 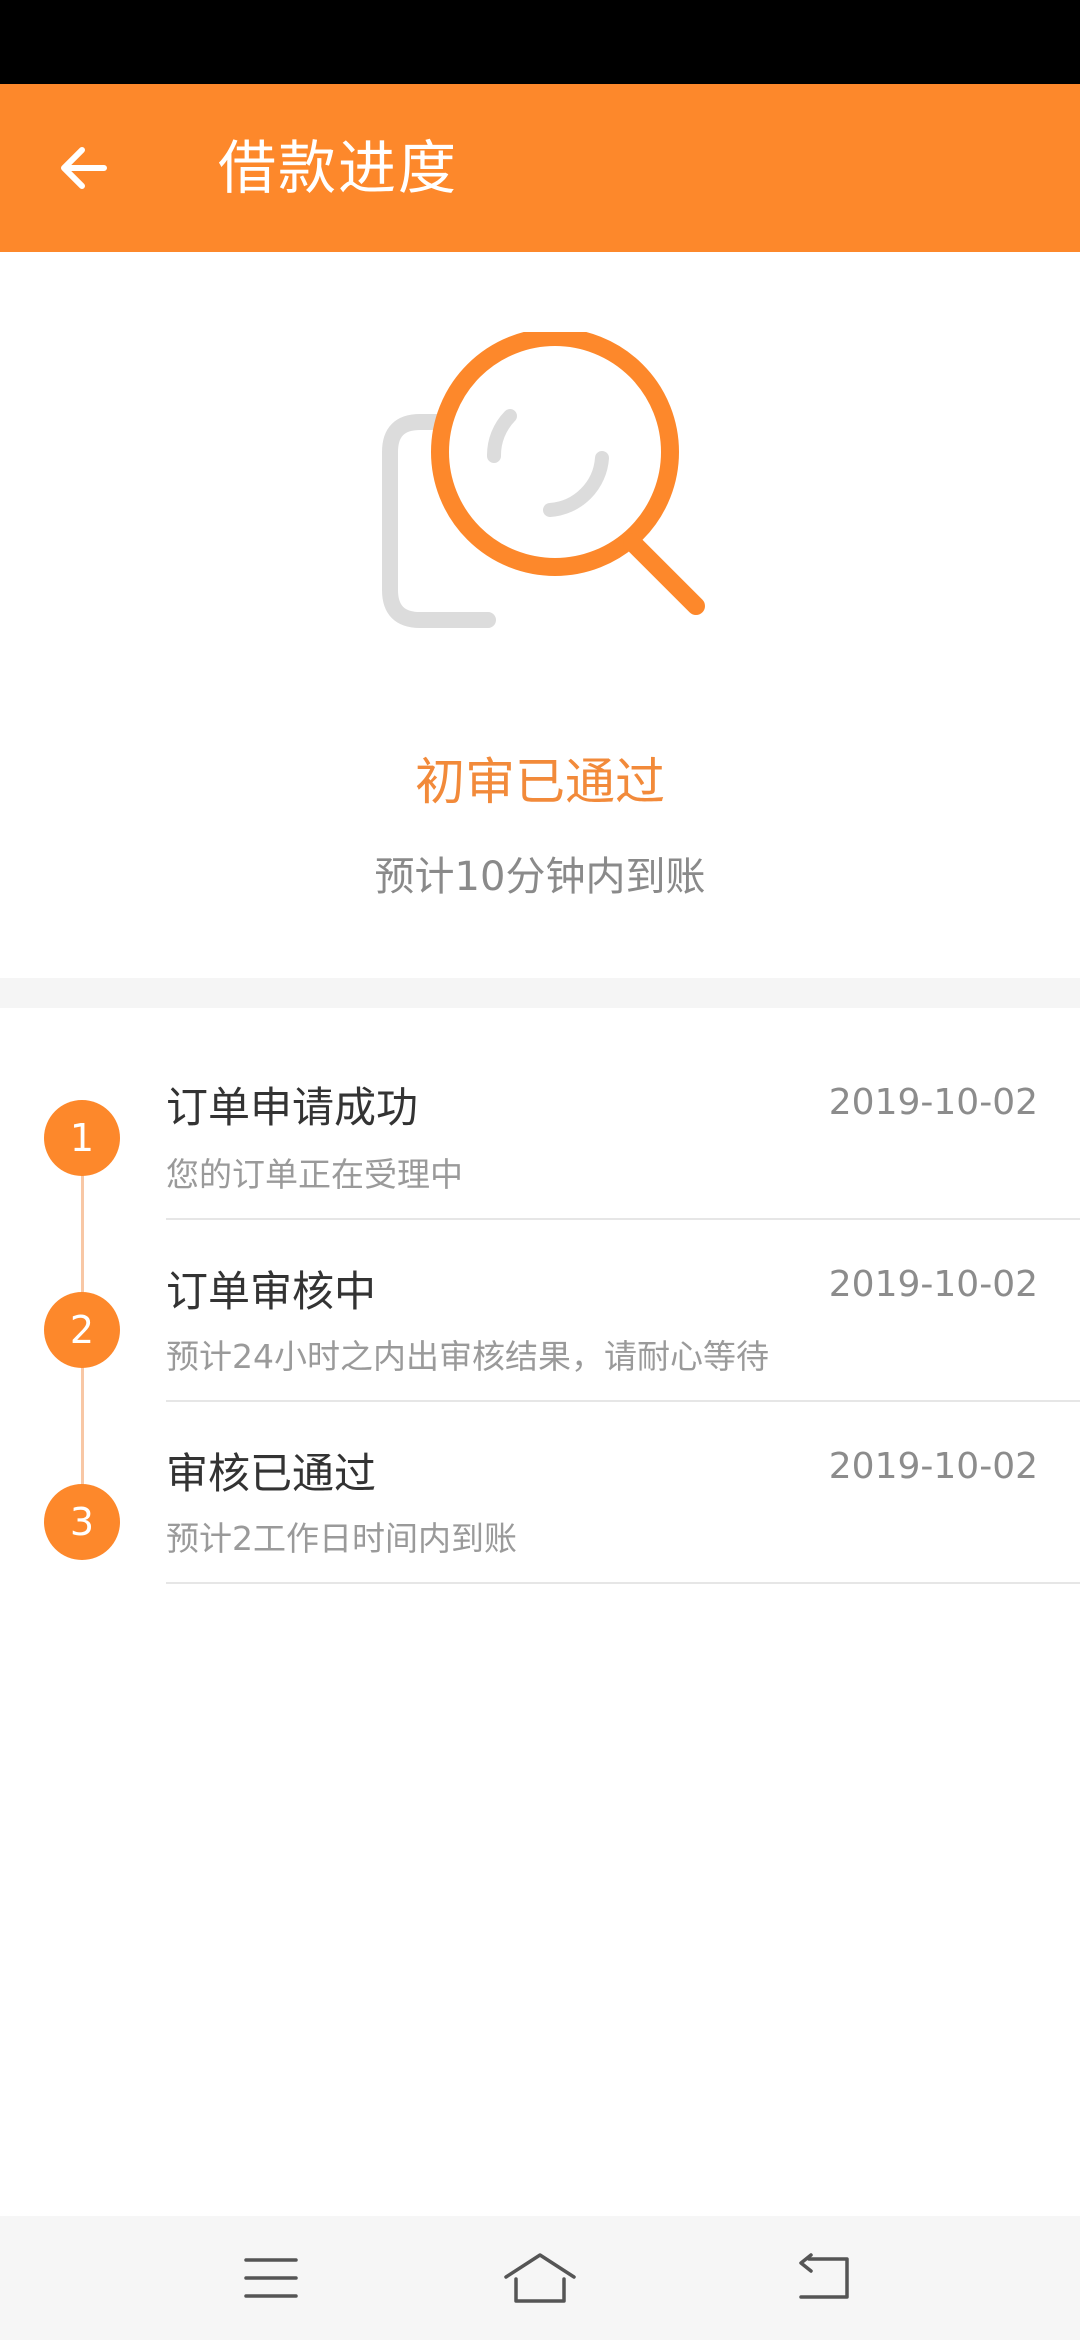 What do you see at coordinates (540, 782) in the screenshot?
I see `status-title: 初审已通过` at bounding box center [540, 782].